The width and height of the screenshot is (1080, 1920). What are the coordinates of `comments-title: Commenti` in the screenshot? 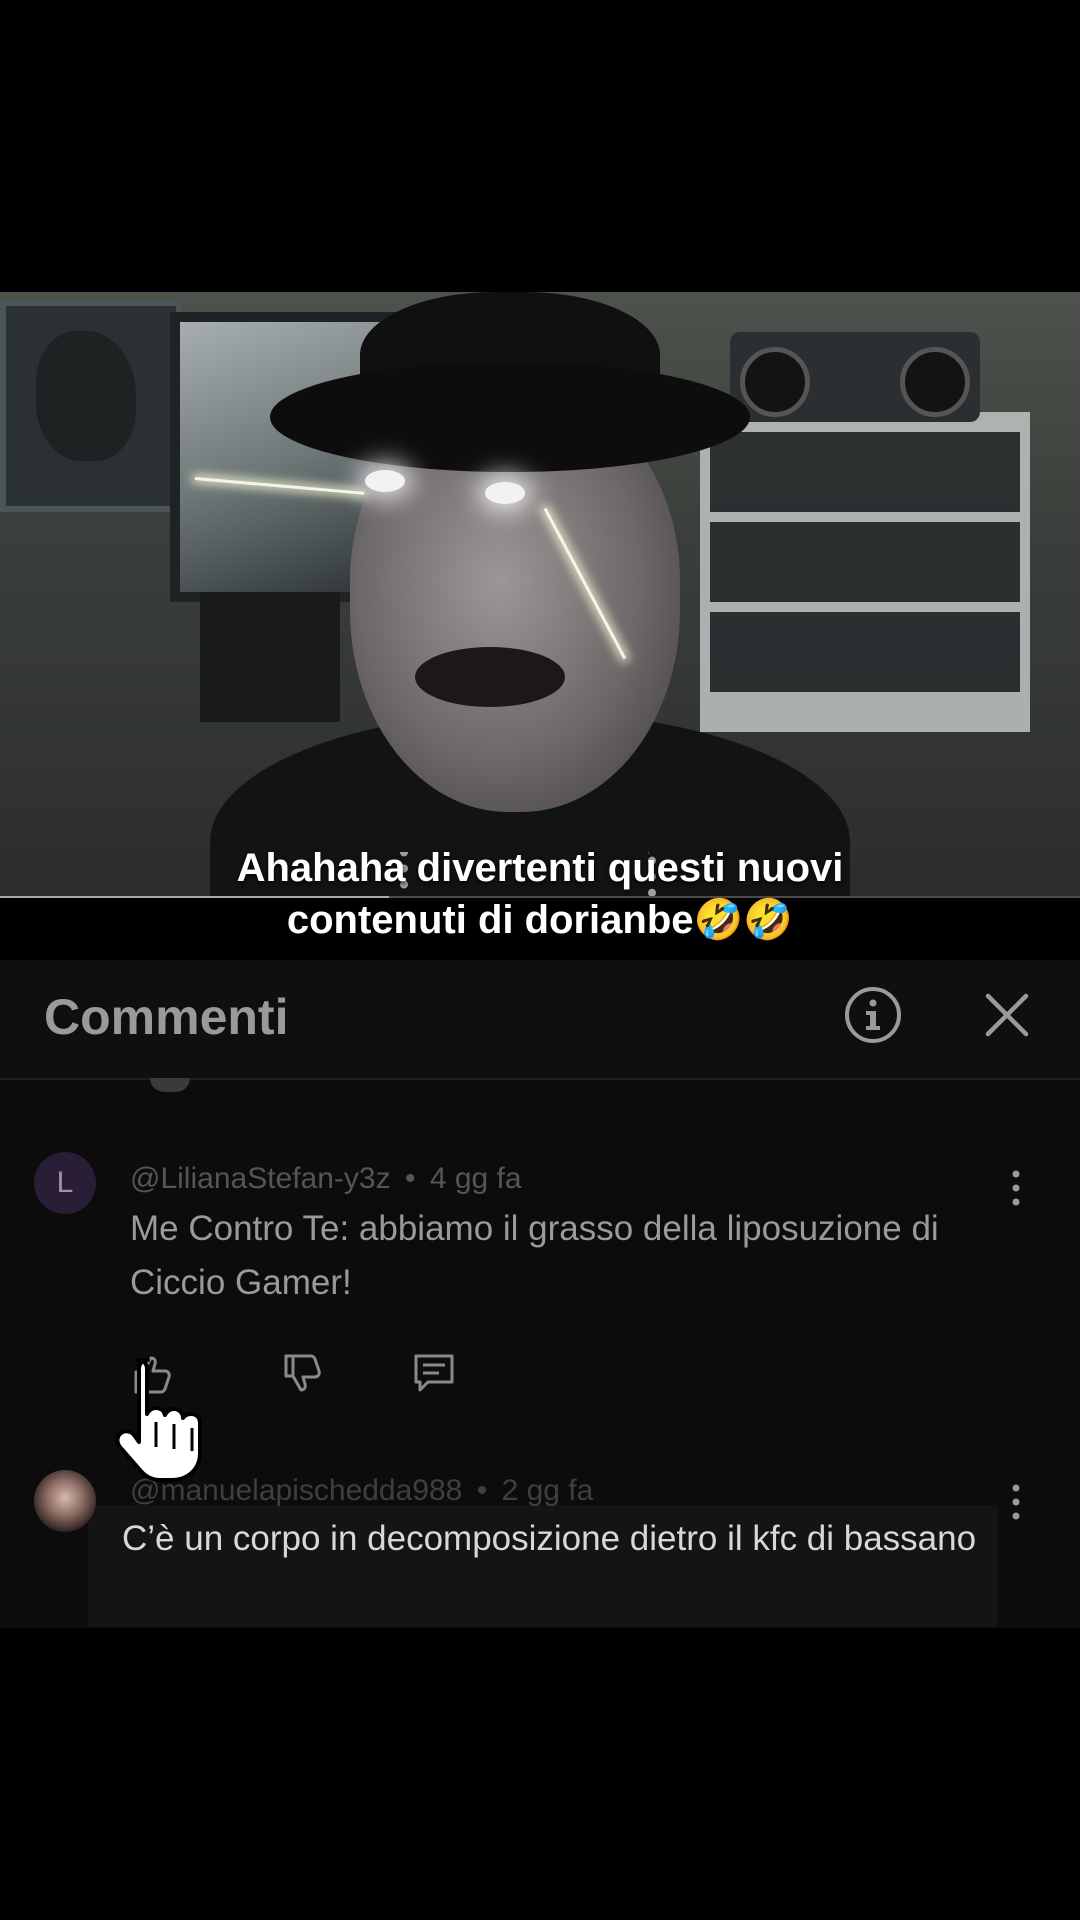 It's located at (166, 1017).